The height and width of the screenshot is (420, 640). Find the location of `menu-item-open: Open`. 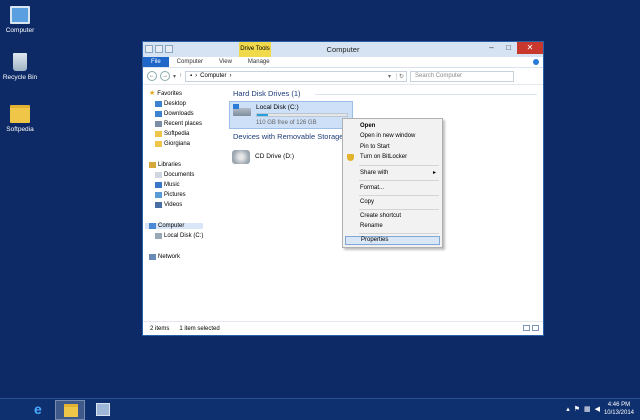

menu-item-open: Open is located at coordinates (392, 126).